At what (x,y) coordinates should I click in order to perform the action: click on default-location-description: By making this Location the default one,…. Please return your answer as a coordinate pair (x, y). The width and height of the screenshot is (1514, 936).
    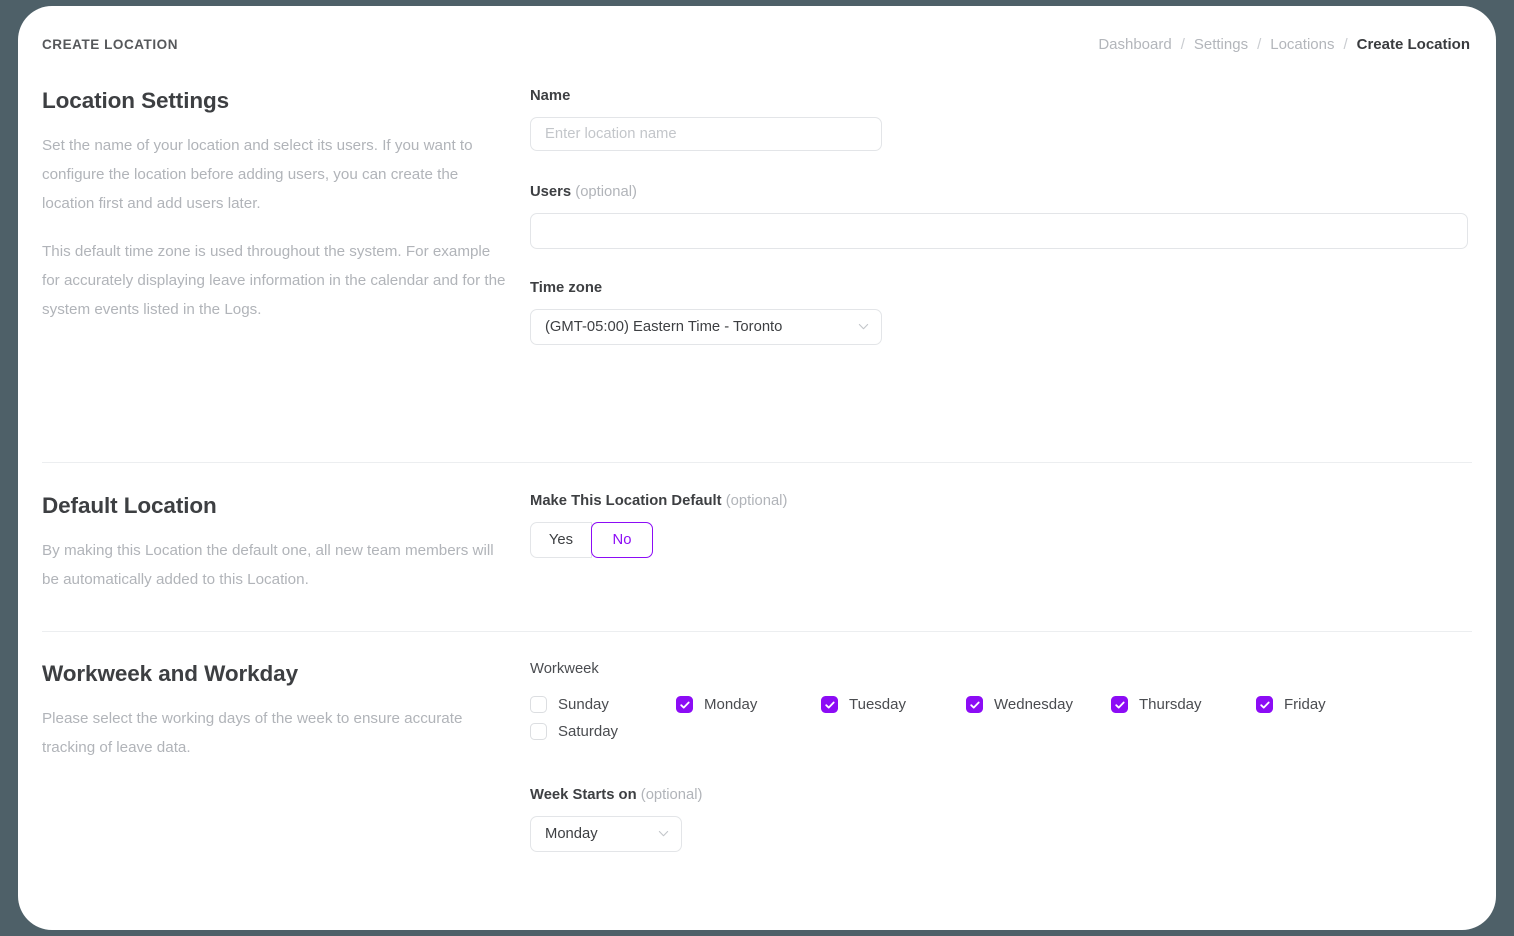
    Looking at the image, I should click on (268, 565).